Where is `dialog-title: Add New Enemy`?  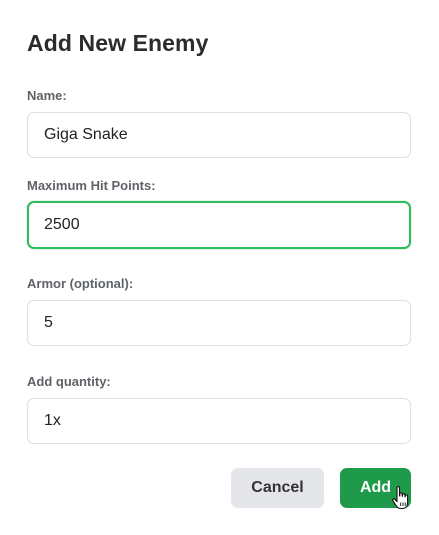
dialog-title: Add New Enemy is located at coordinates (118, 43).